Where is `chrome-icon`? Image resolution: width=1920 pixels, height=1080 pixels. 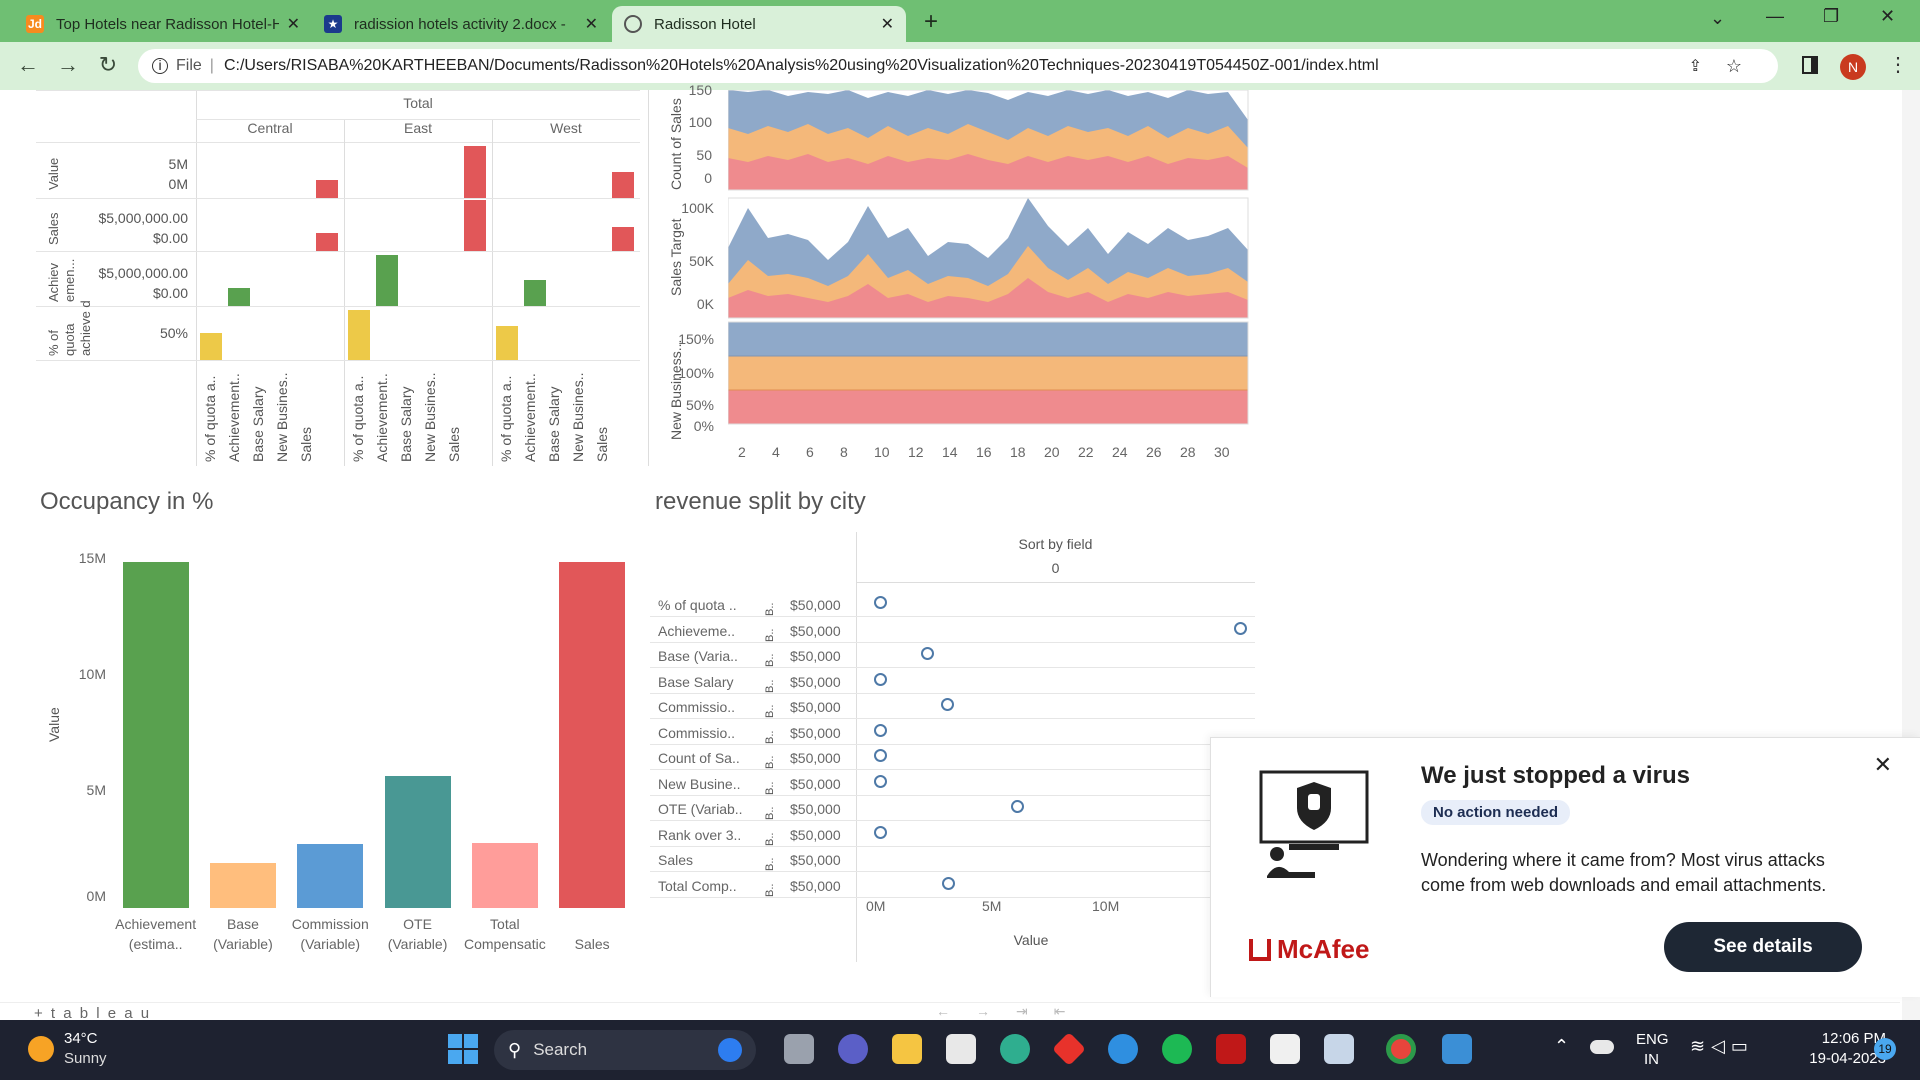
chrome-icon is located at coordinates (1401, 1049).